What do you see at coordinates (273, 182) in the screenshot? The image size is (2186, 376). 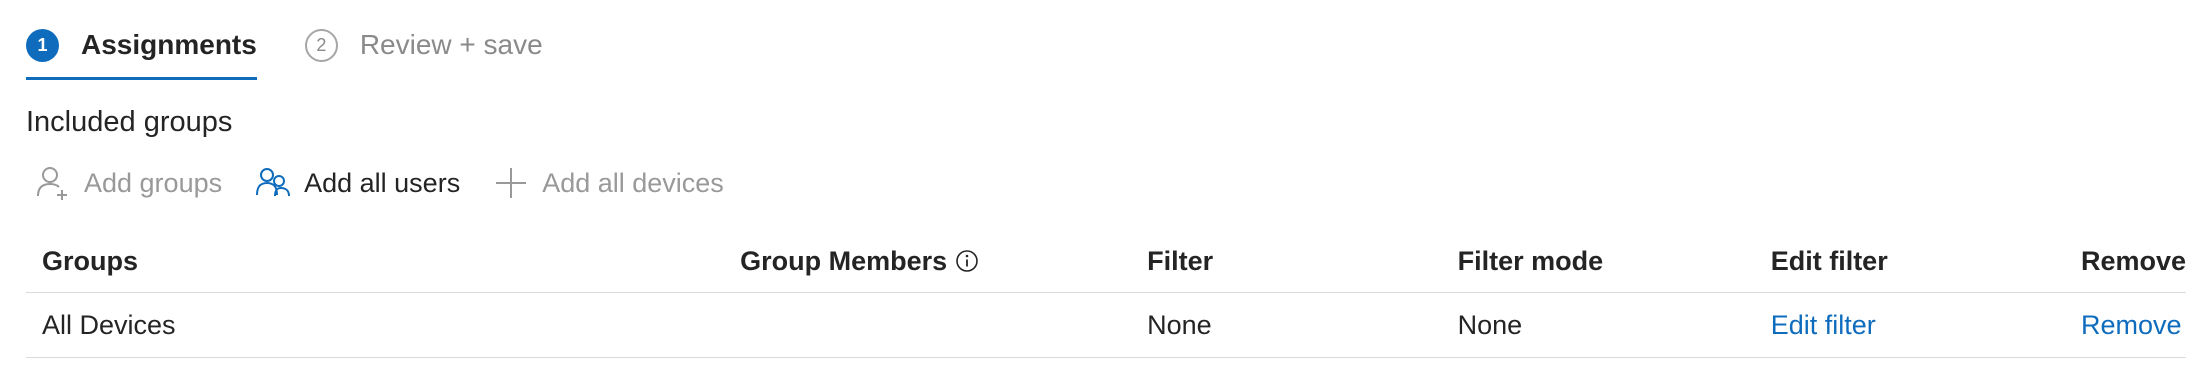 I see `people-icon` at bounding box center [273, 182].